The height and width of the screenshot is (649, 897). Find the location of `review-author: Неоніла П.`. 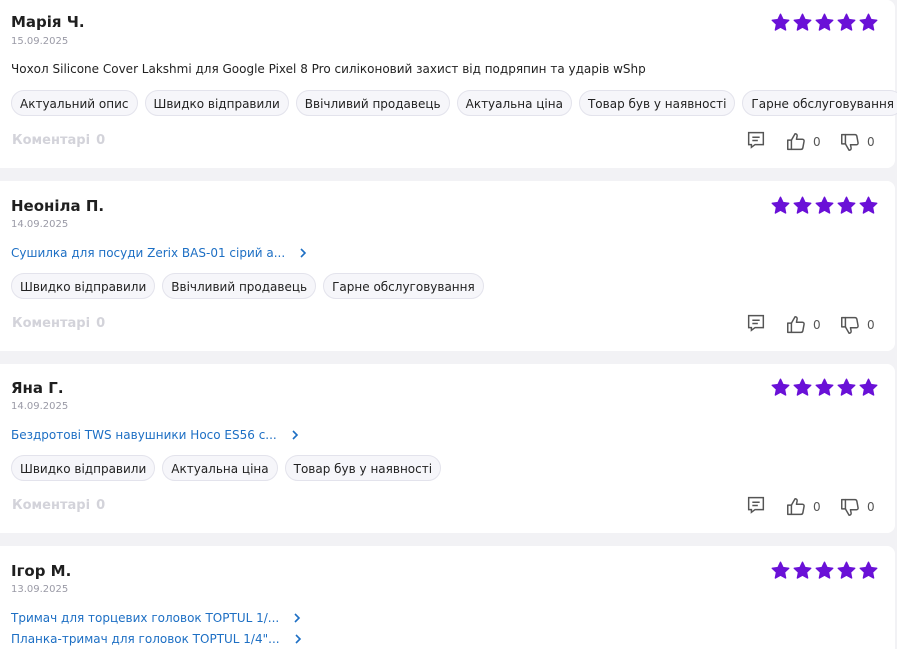

review-author: Неоніла П. is located at coordinates (58, 206).